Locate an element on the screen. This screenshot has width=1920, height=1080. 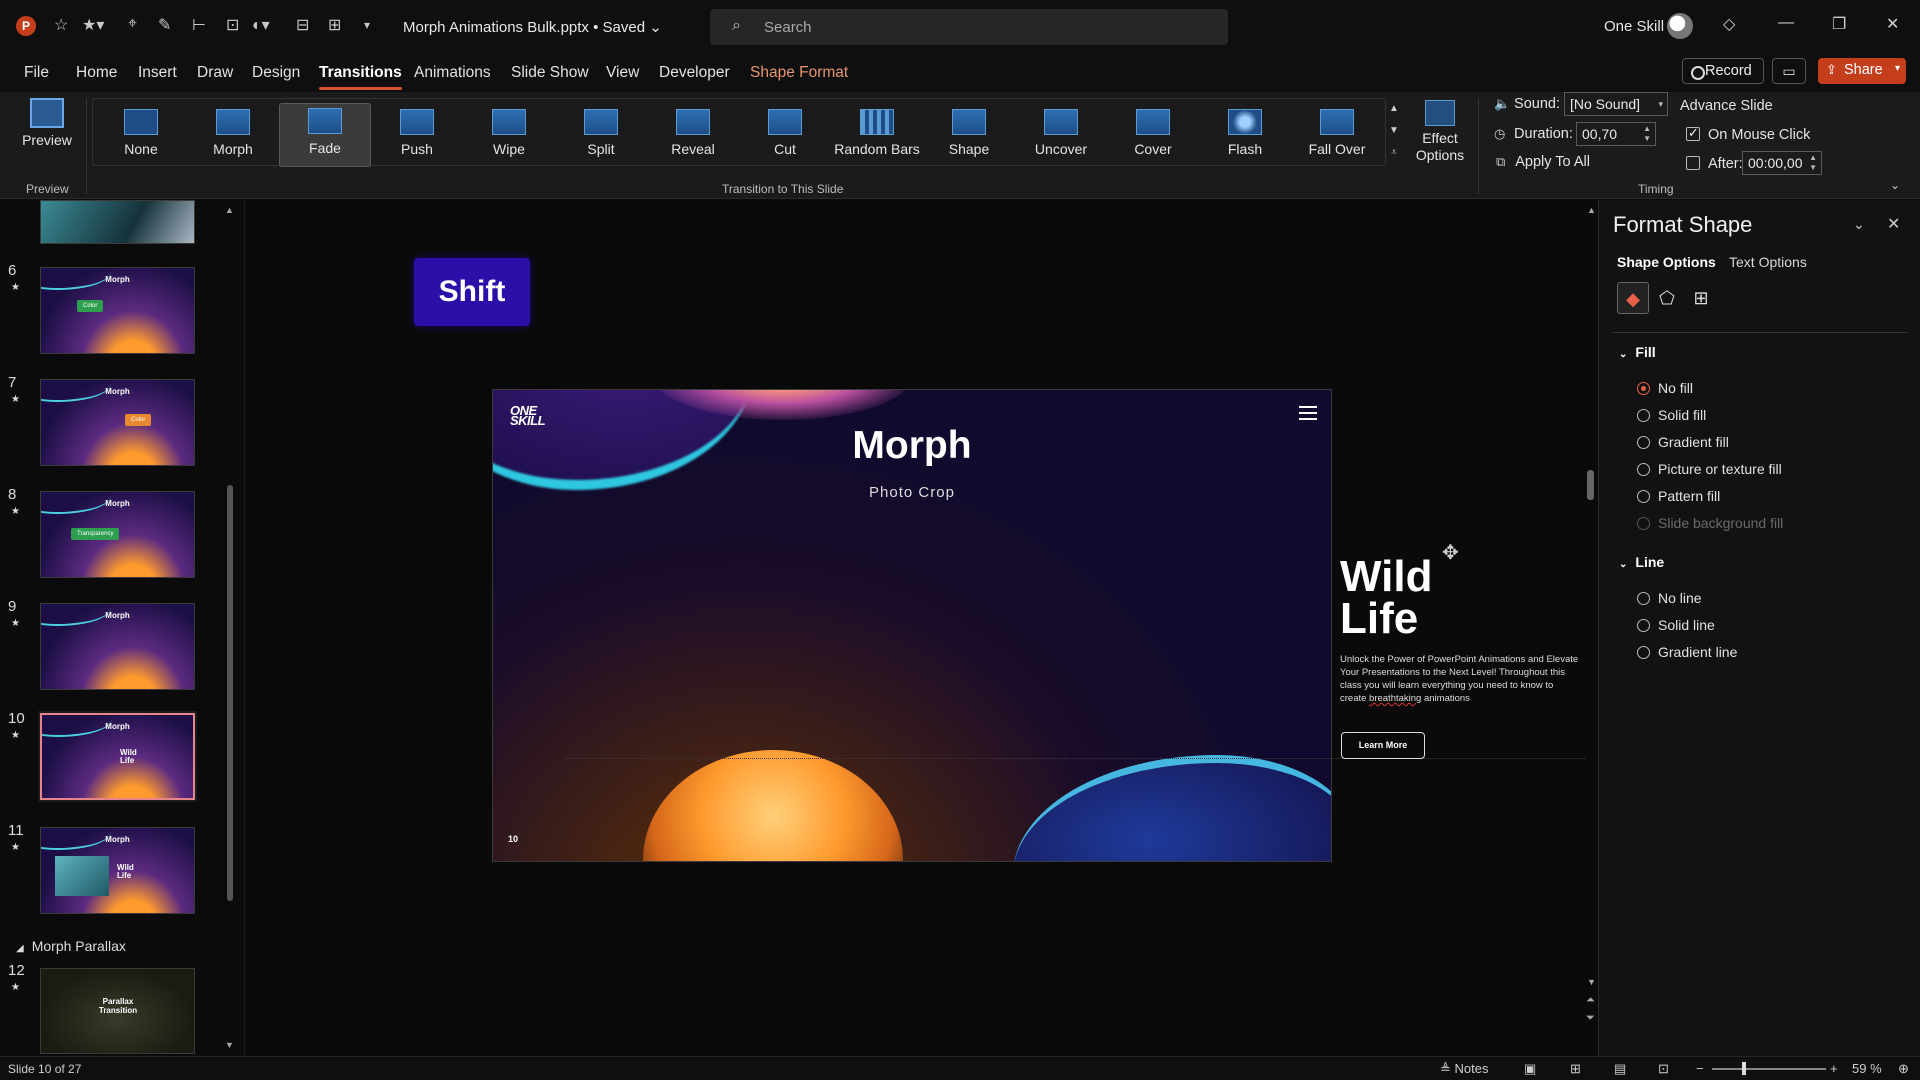
transition-uncover: Uncover is located at coordinates (1061, 136).